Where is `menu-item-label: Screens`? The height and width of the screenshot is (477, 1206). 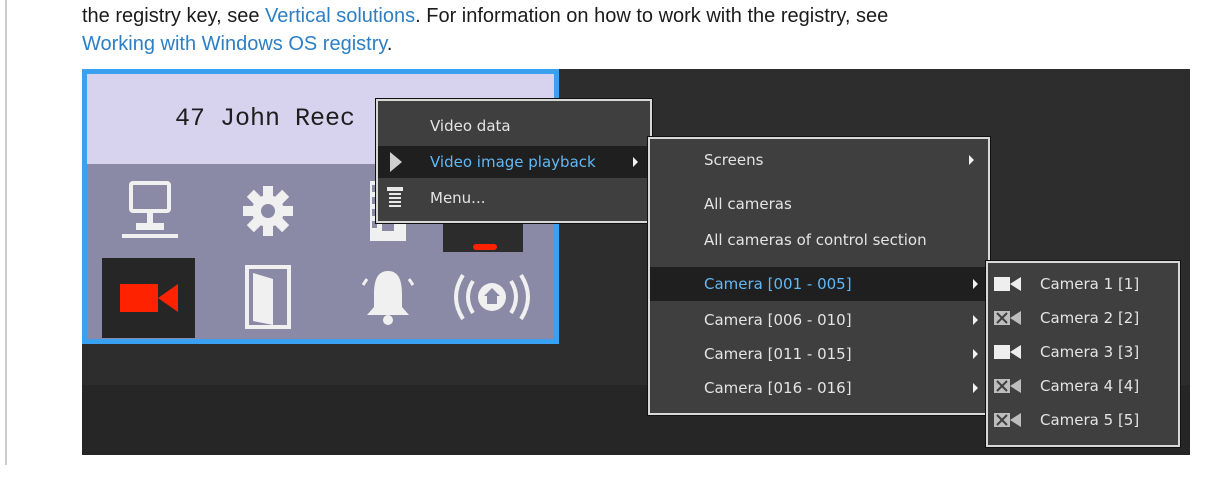 menu-item-label: Screens is located at coordinates (734, 160).